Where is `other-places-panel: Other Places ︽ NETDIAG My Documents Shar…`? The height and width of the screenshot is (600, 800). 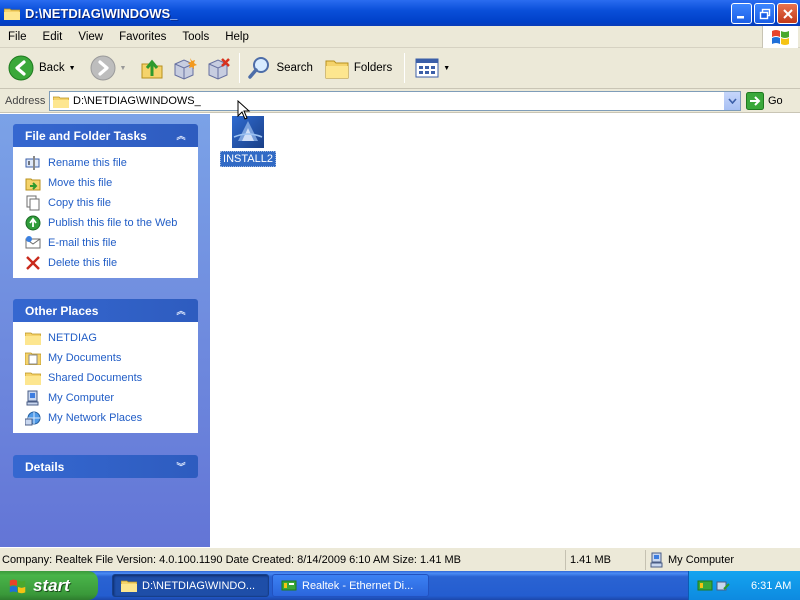 other-places-panel: Other Places ︽ NETDIAG My Documents Shar… is located at coordinates (105, 366).